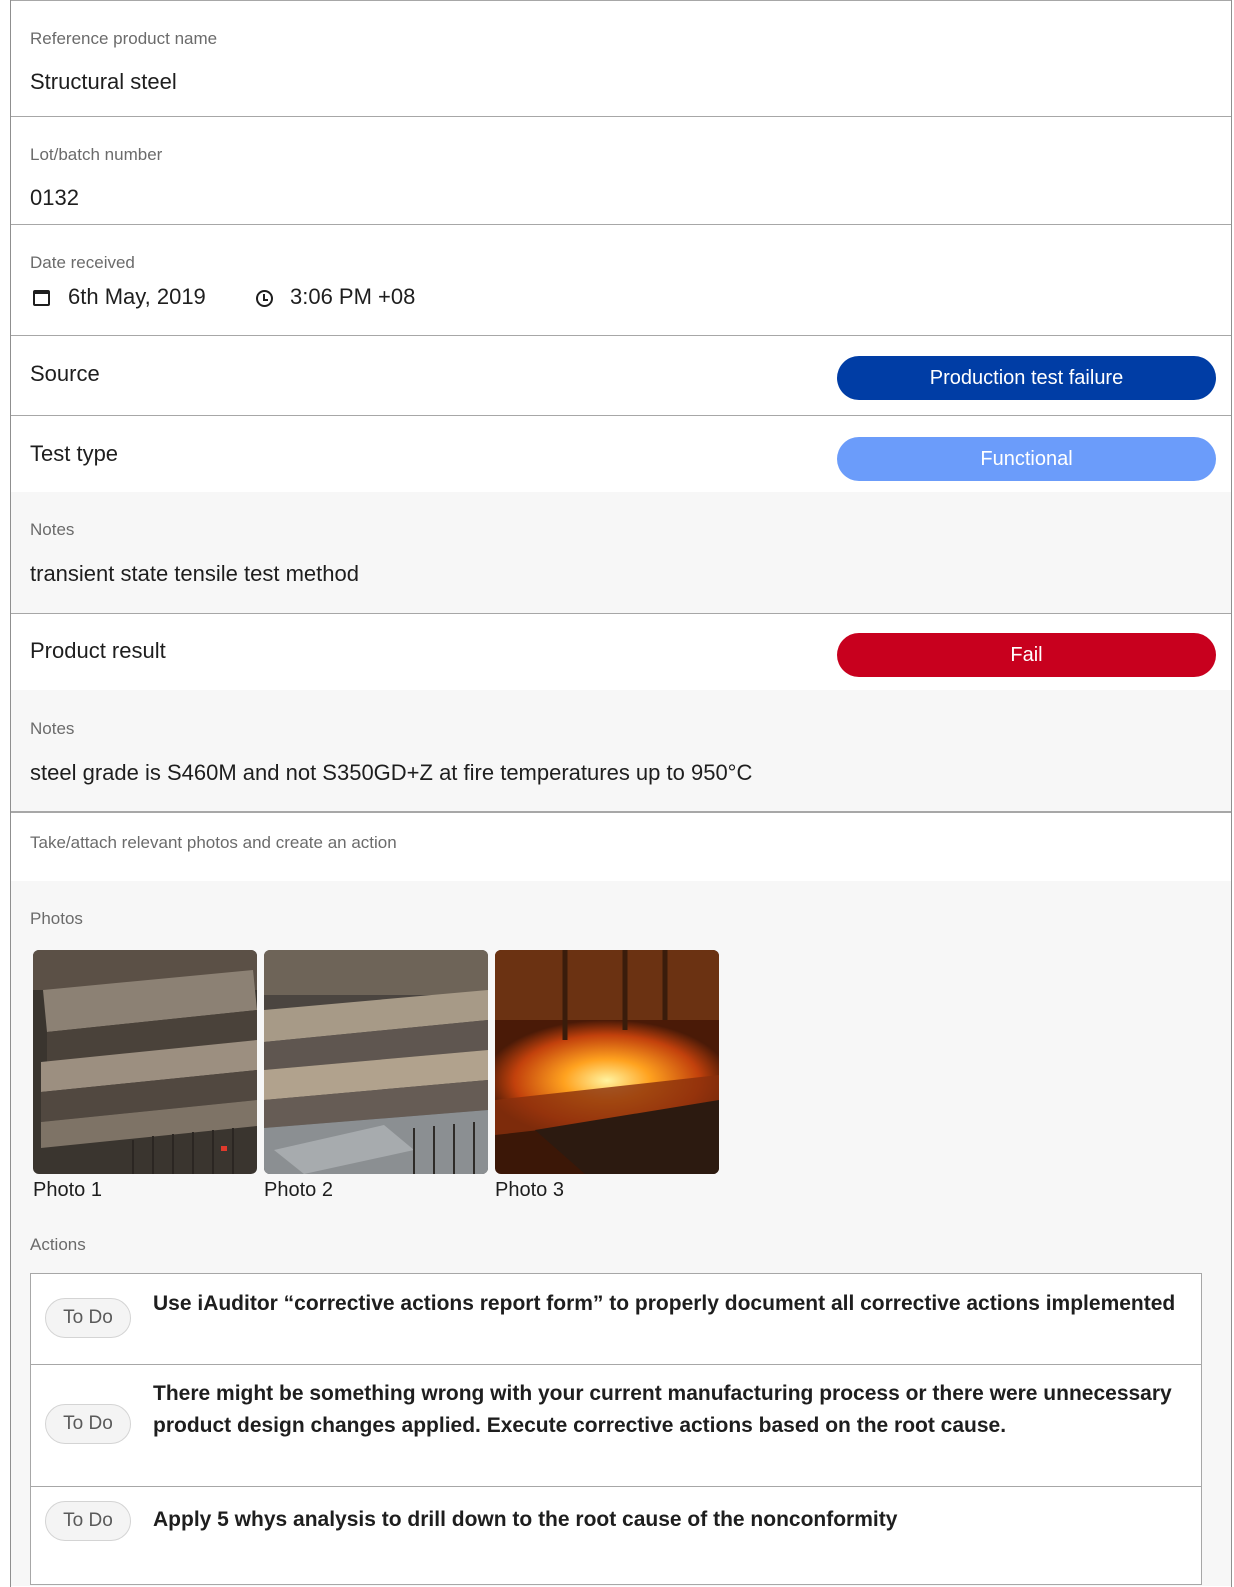 Image resolution: width=1234 pixels, height=1587 pixels. Describe the element at coordinates (621, 170) in the screenshot. I see `lot-number-field: Lot/batch number 0132` at that location.